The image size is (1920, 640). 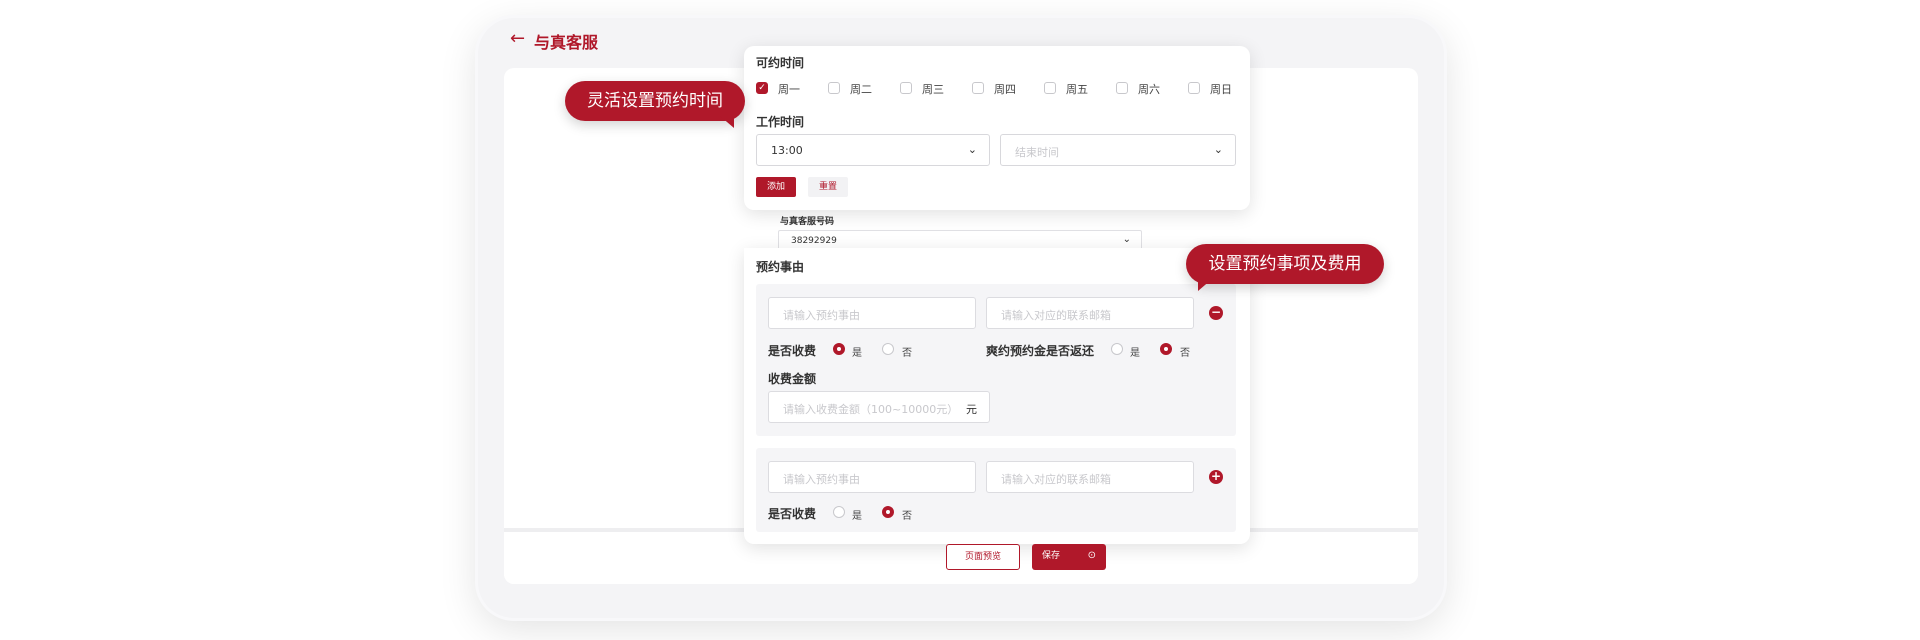 What do you see at coordinates (1216, 313) in the screenshot?
I see `remove-item-icon: −` at bounding box center [1216, 313].